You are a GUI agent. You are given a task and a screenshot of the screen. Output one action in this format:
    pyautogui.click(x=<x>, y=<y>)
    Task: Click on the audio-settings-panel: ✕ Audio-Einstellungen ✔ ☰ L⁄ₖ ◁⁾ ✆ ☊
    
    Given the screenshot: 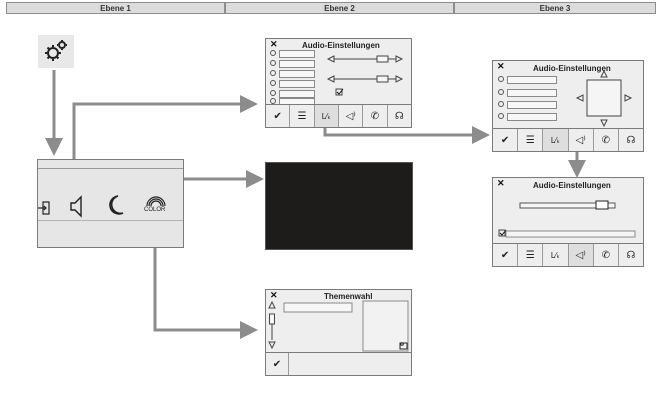 What is the action you would take?
    pyautogui.click(x=338, y=83)
    